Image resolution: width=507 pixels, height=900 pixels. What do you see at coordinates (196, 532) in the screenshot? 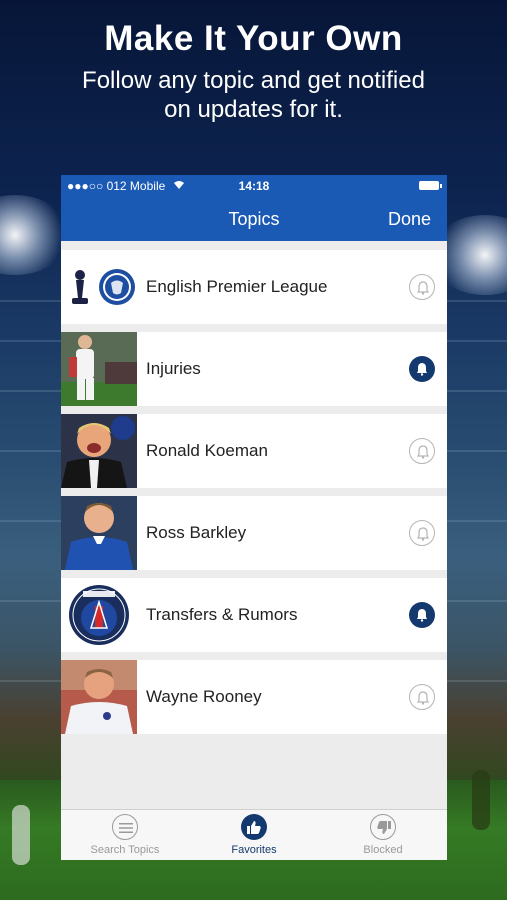
I see `topic-label: Ross Barkley` at bounding box center [196, 532].